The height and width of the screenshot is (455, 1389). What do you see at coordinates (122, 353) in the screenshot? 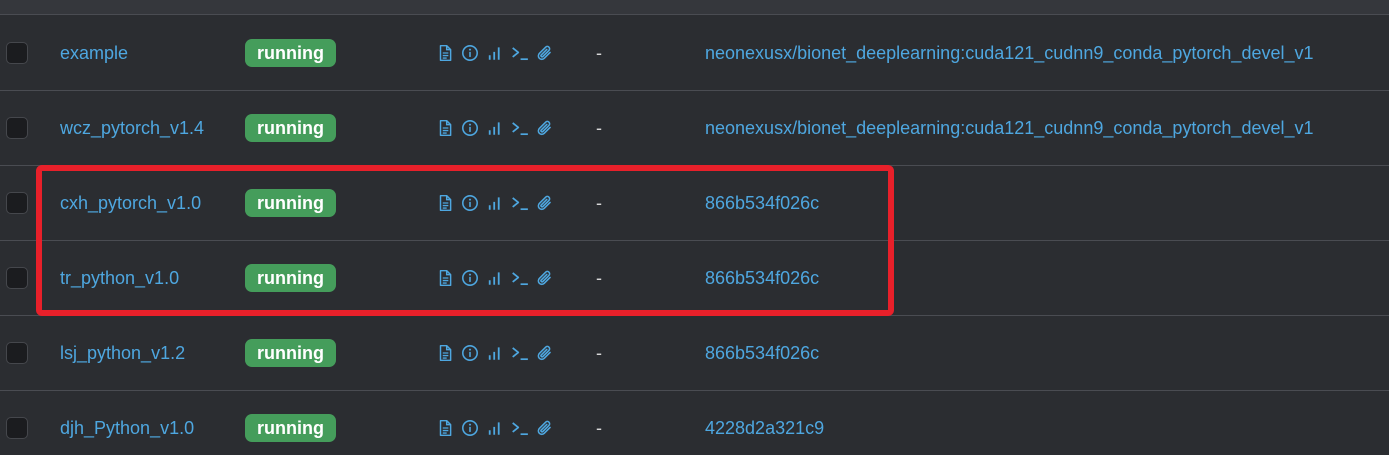
I see `container-name-link: lsj_python_v1.2` at bounding box center [122, 353].